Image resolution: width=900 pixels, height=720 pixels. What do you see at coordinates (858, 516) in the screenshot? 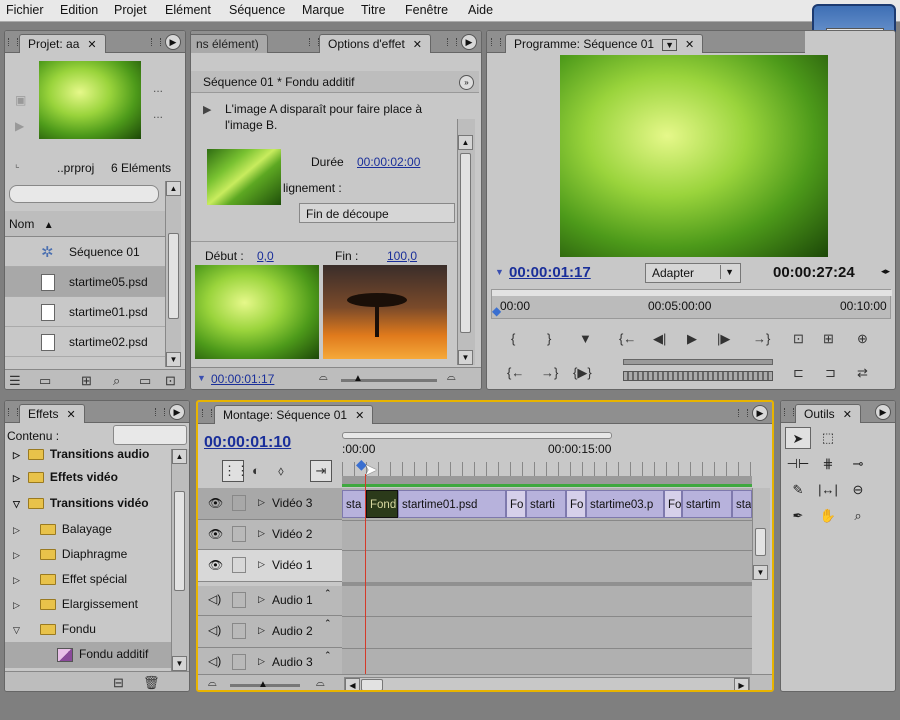
I see `zoom-tool-icon: ⌕` at bounding box center [858, 516].